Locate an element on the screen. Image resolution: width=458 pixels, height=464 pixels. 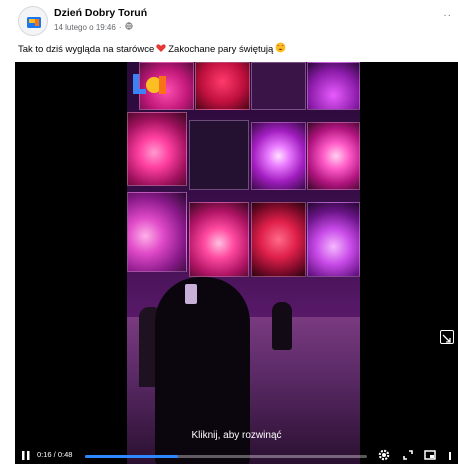
post-meta: 14 lutego o 19:46 · is located at coordinates (93, 27).